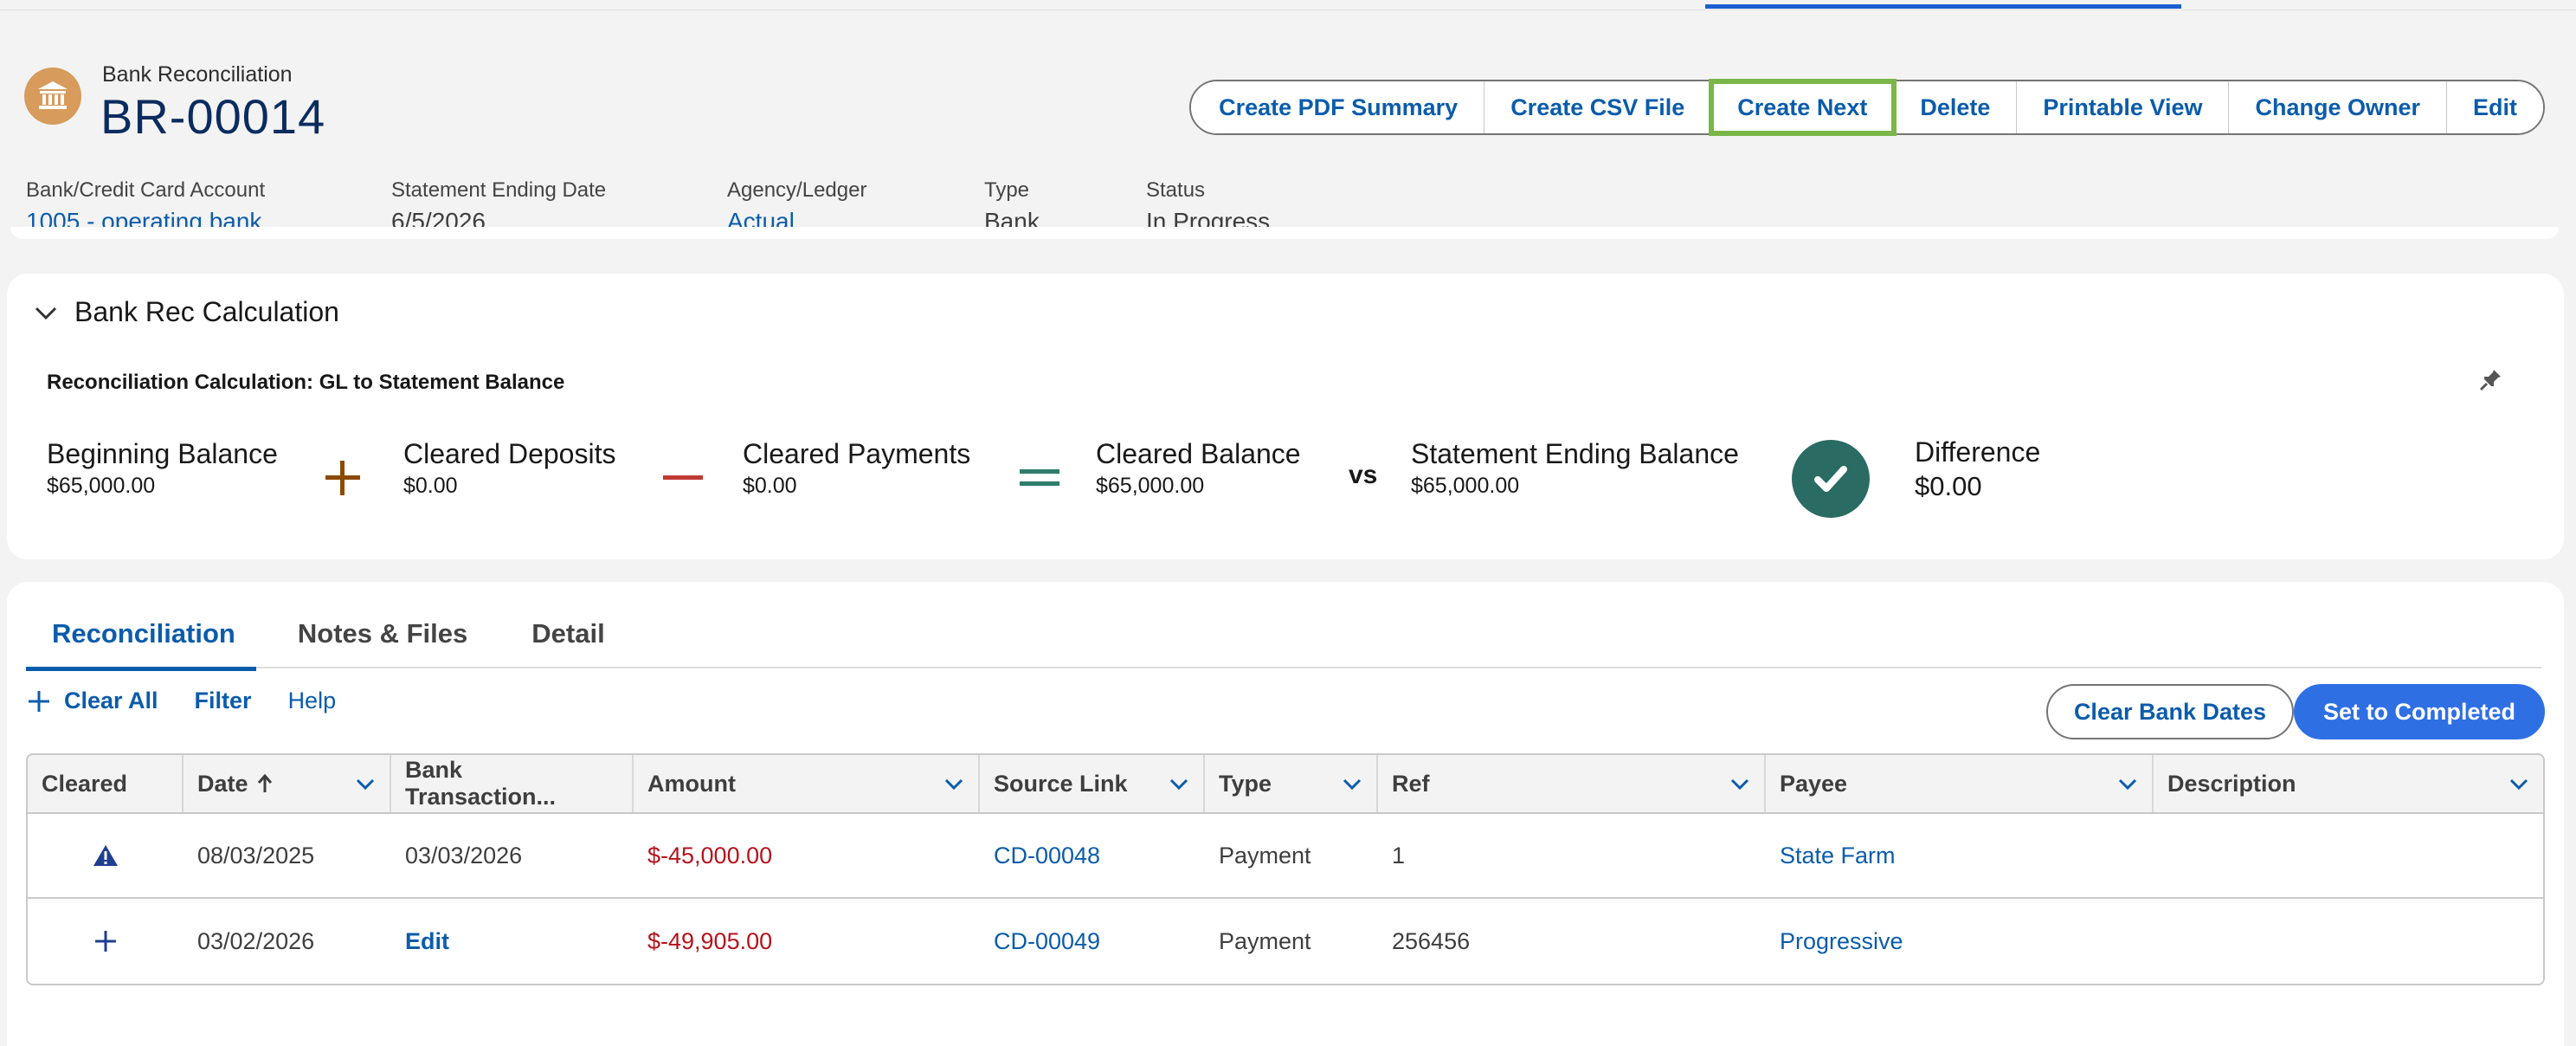 The width and height of the screenshot is (2576, 1046). I want to click on type-cell: Payment, so click(1265, 855).